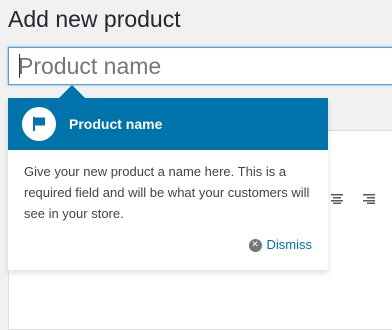 The image size is (392, 330). I want to click on dismiss-button: ✕ Dismiss, so click(280, 245).